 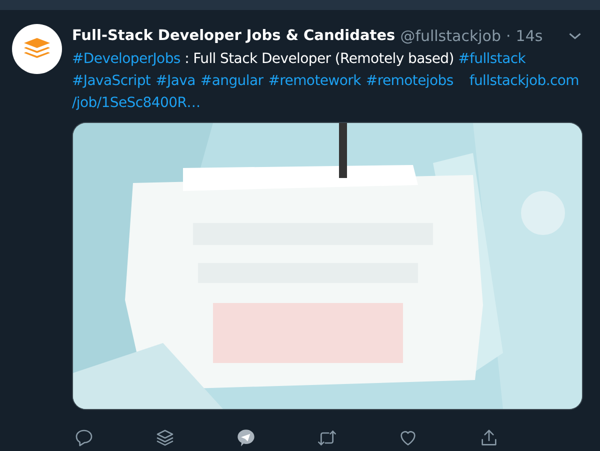 What do you see at coordinates (524, 81) in the screenshot?
I see `url-link: fullstackjob.com` at bounding box center [524, 81].